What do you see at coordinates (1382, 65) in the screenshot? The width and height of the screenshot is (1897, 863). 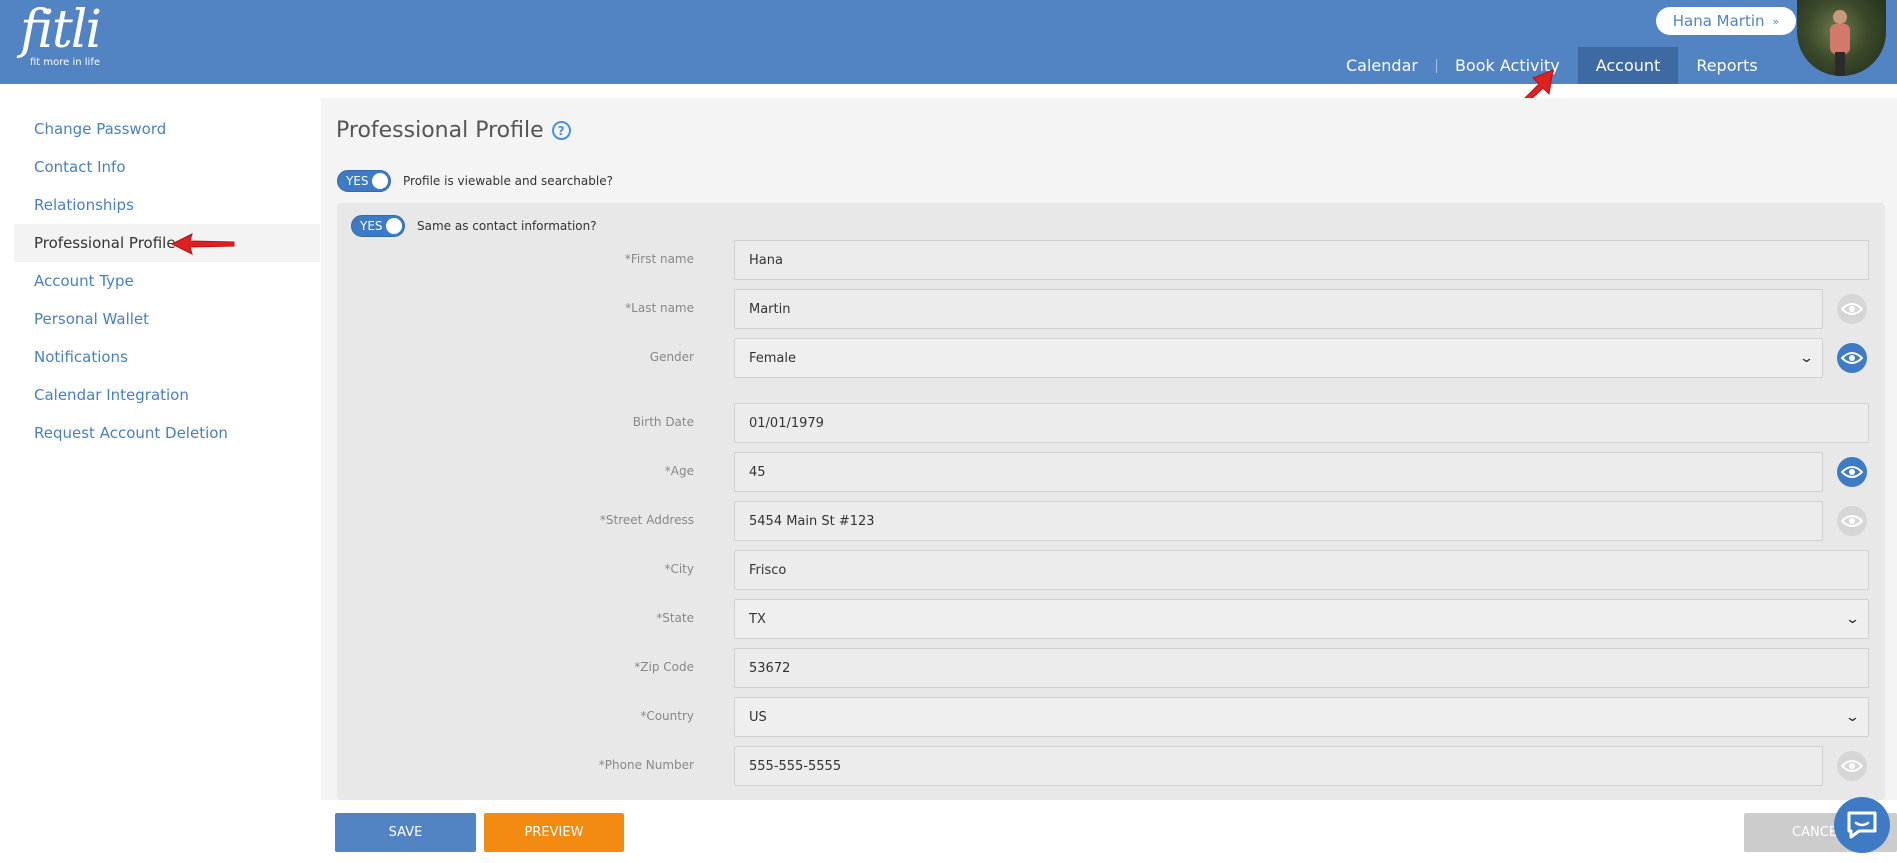 I see `nav-calendar: Calendar` at bounding box center [1382, 65].